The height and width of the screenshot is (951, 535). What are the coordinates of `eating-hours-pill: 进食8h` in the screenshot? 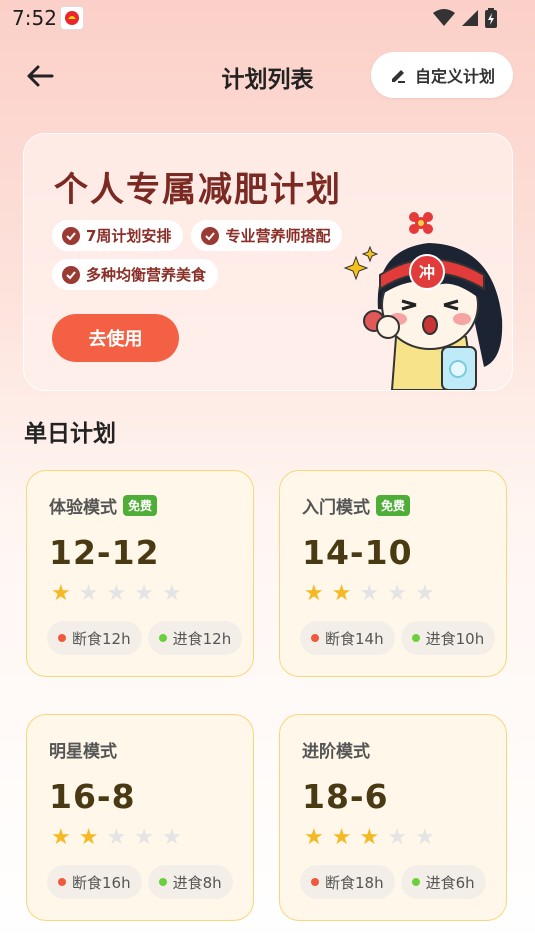 It's located at (190, 882).